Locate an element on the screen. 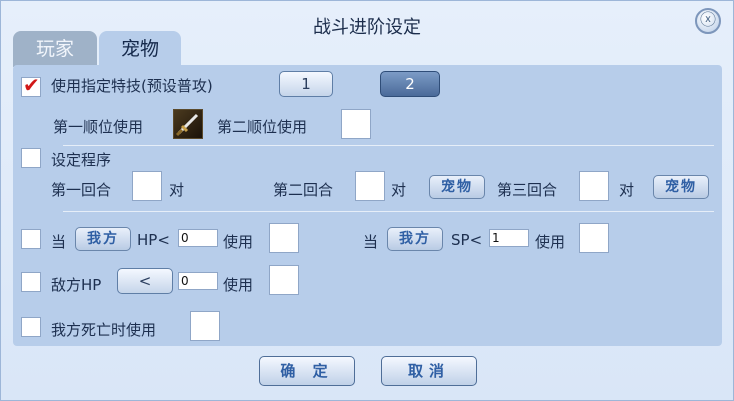  hp-threshold-input: 0 is located at coordinates (198, 238).